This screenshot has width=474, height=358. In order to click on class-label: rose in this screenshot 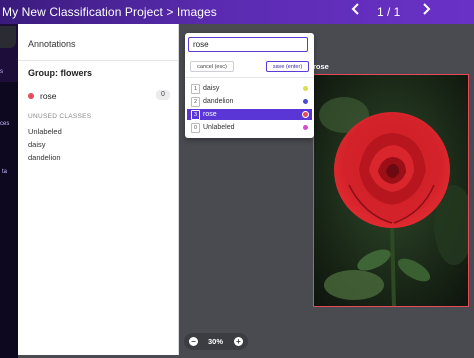, I will do `click(48, 96)`.